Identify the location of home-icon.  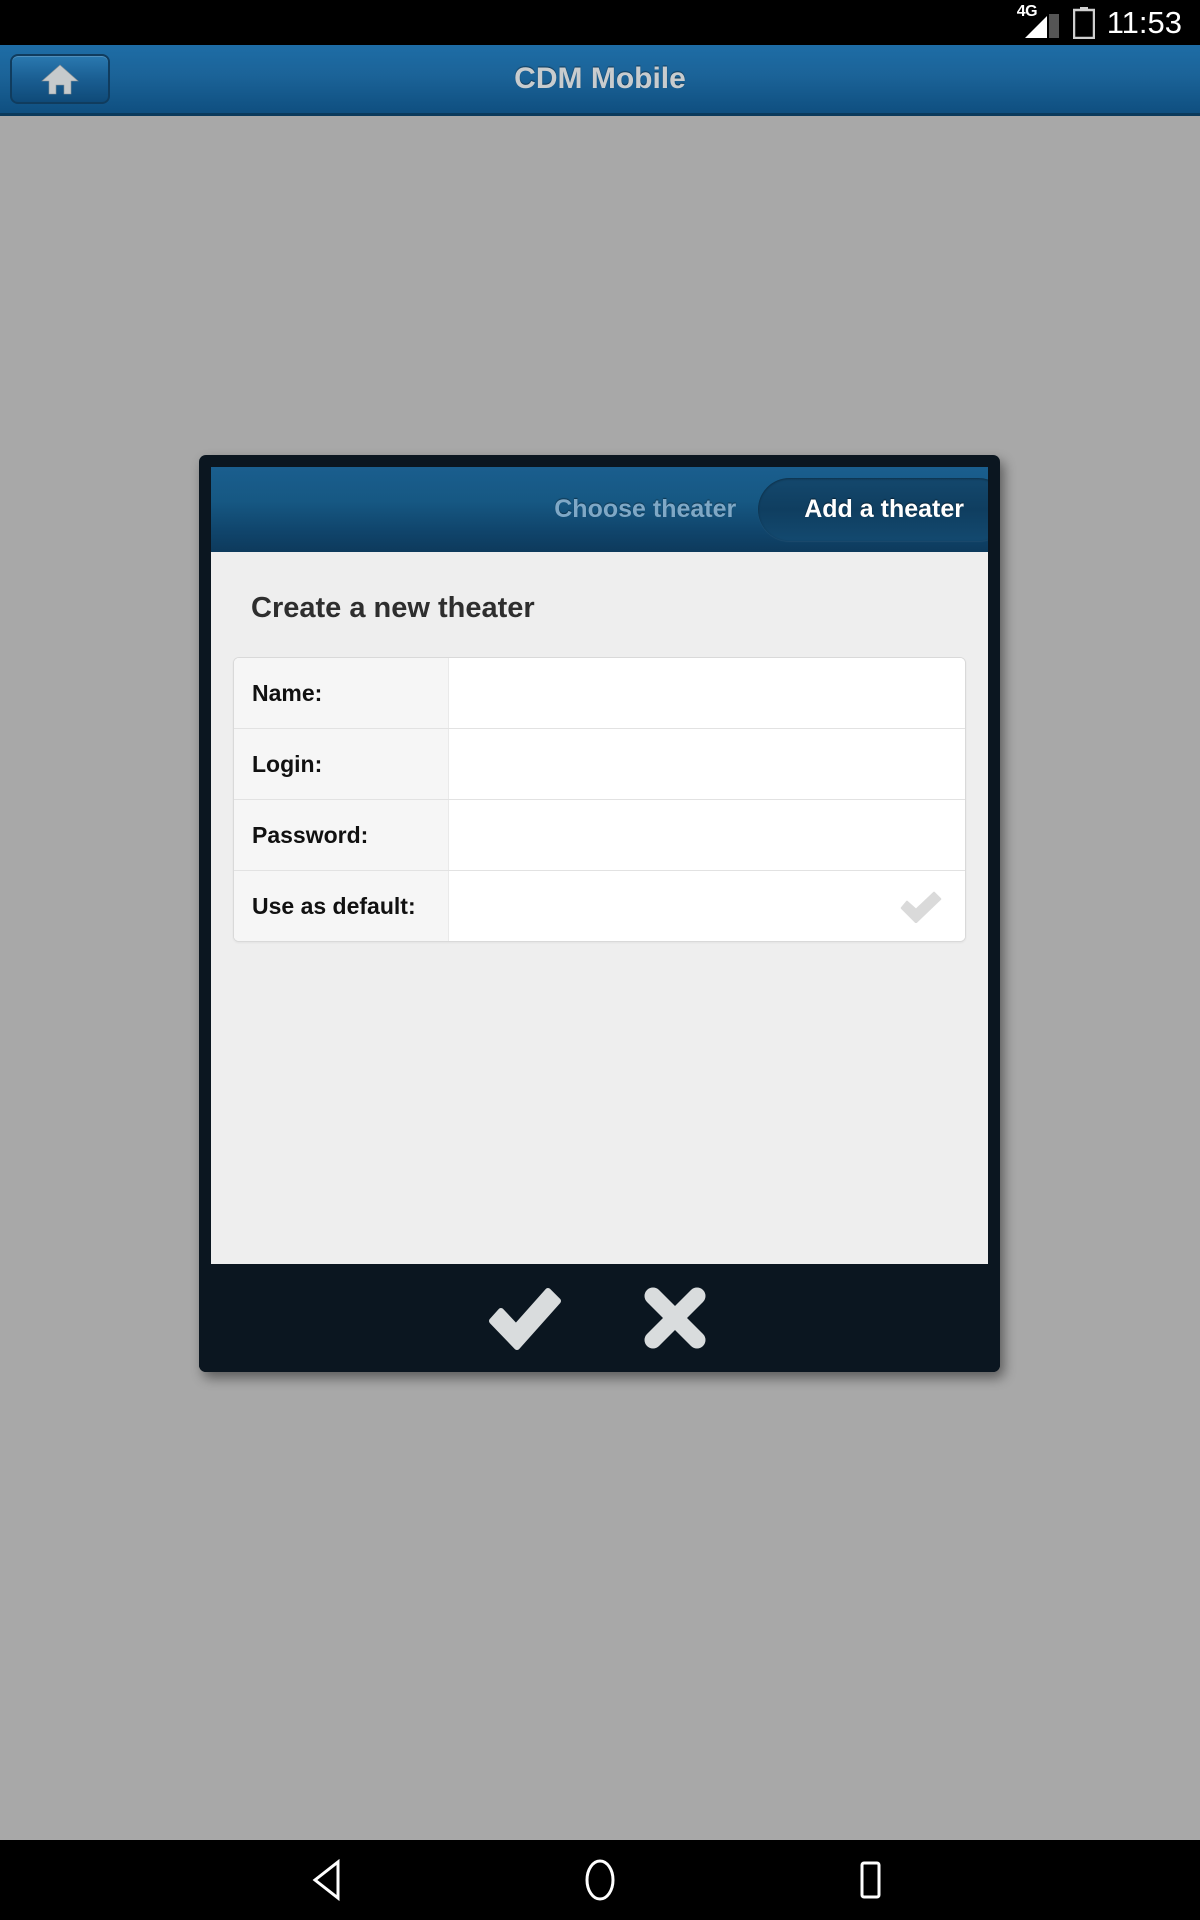
(60, 79).